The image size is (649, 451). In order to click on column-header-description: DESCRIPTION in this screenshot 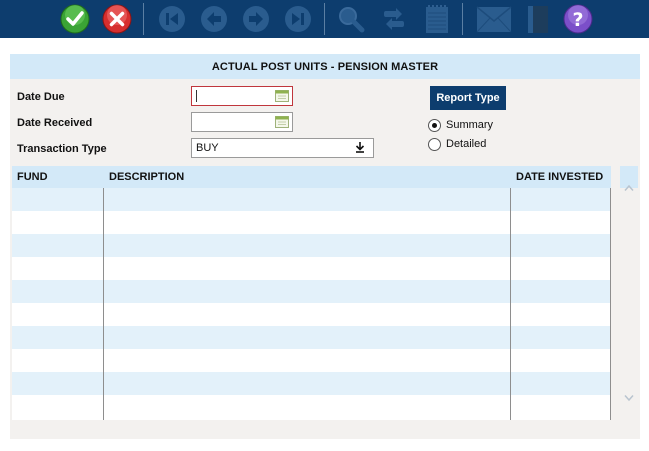, I will do `click(146, 177)`.